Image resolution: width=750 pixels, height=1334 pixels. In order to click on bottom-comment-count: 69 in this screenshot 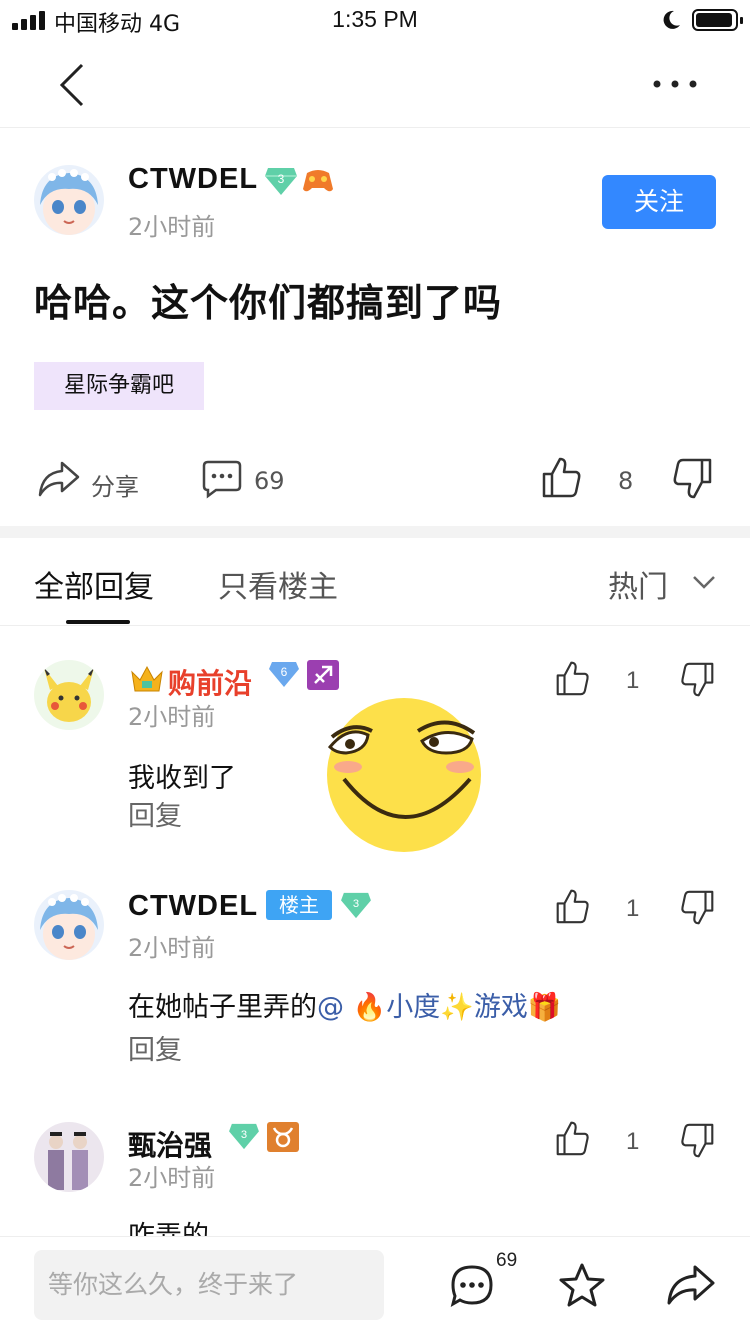, I will do `click(507, 1260)`.